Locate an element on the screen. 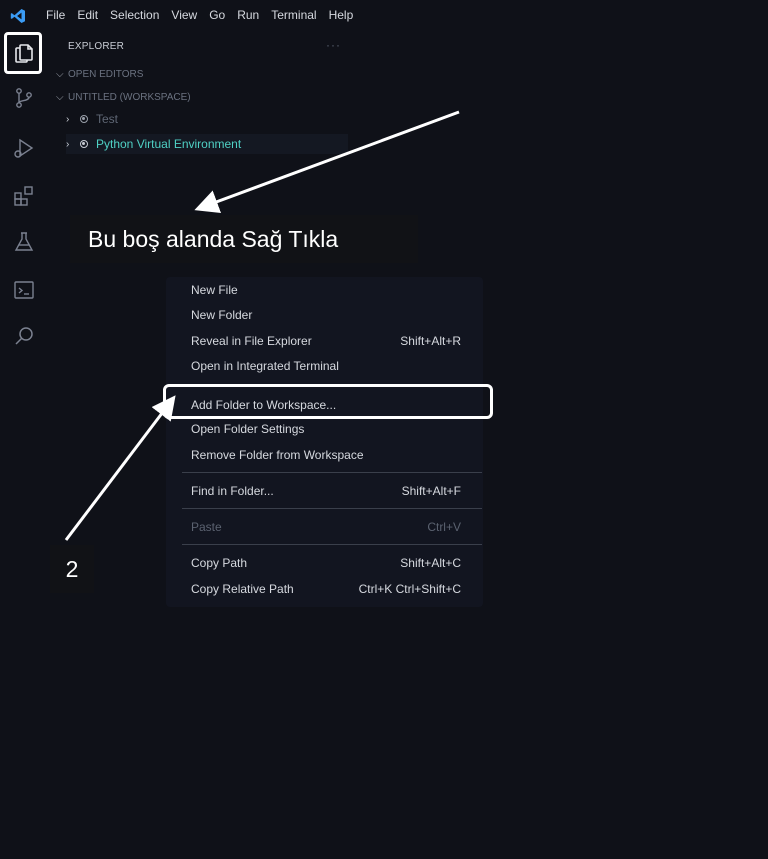 The image size is (768, 859). arrow-to-add-folder is located at coordinates (120, 468).